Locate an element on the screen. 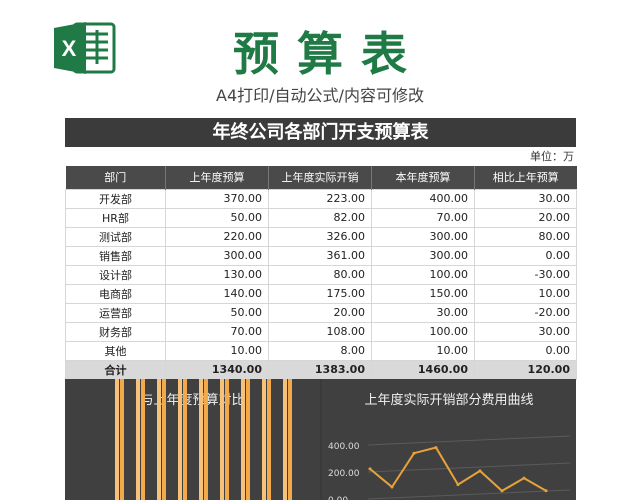  value-cell: 140.00 is located at coordinates (217, 293).